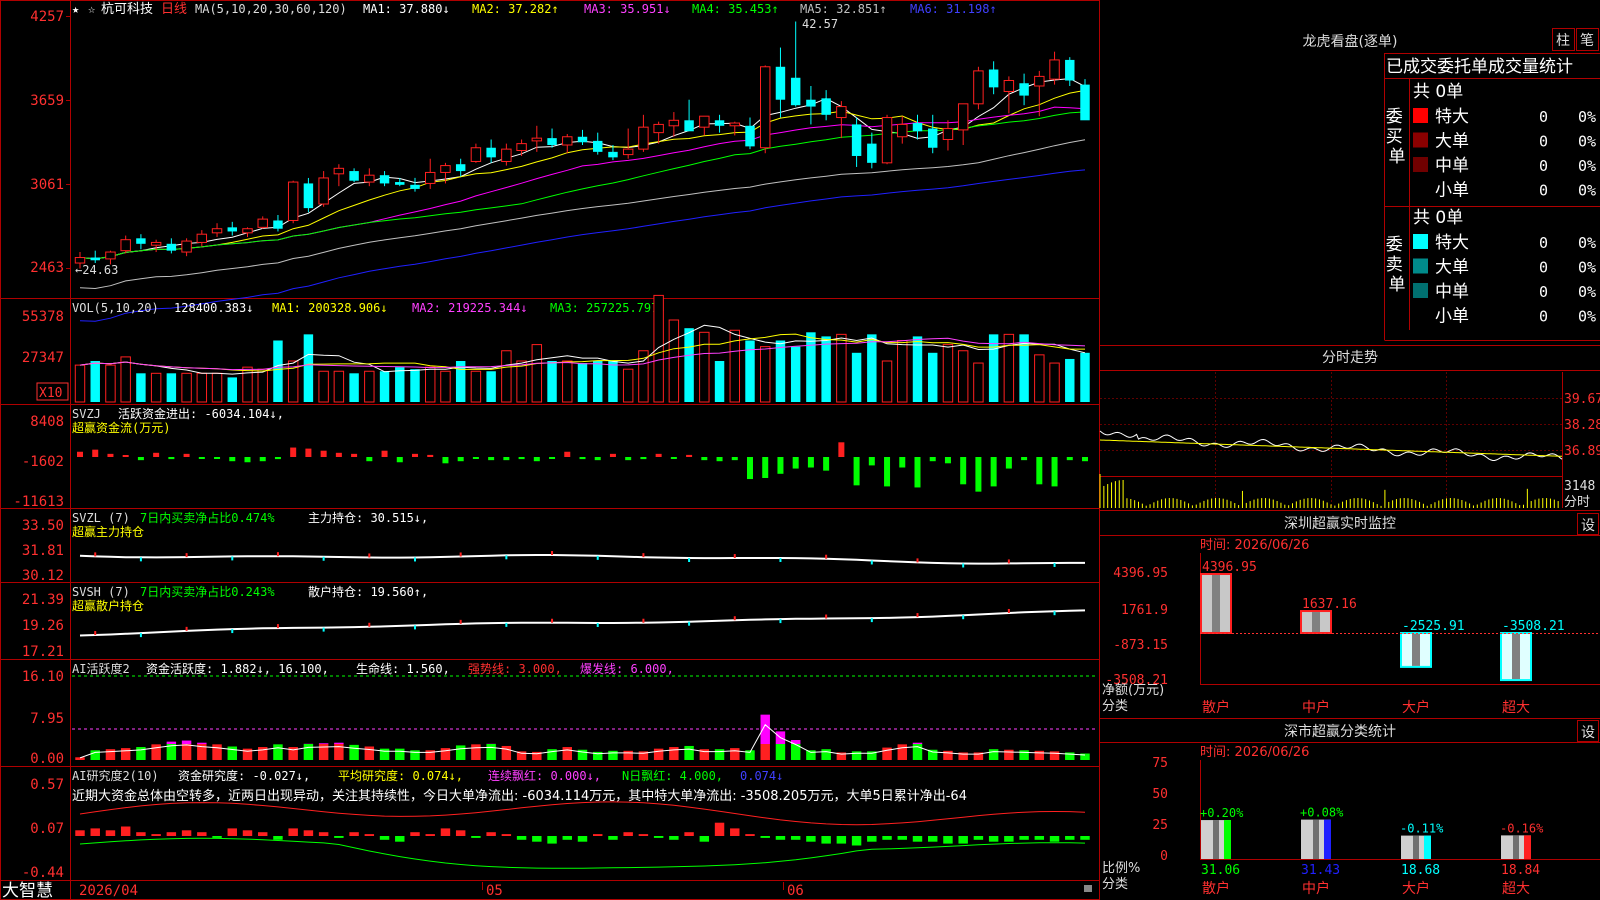  What do you see at coordinates (820, 24) in the screenshot?
I see `high-price-label: 42.57` at bounding box center [820, 24].